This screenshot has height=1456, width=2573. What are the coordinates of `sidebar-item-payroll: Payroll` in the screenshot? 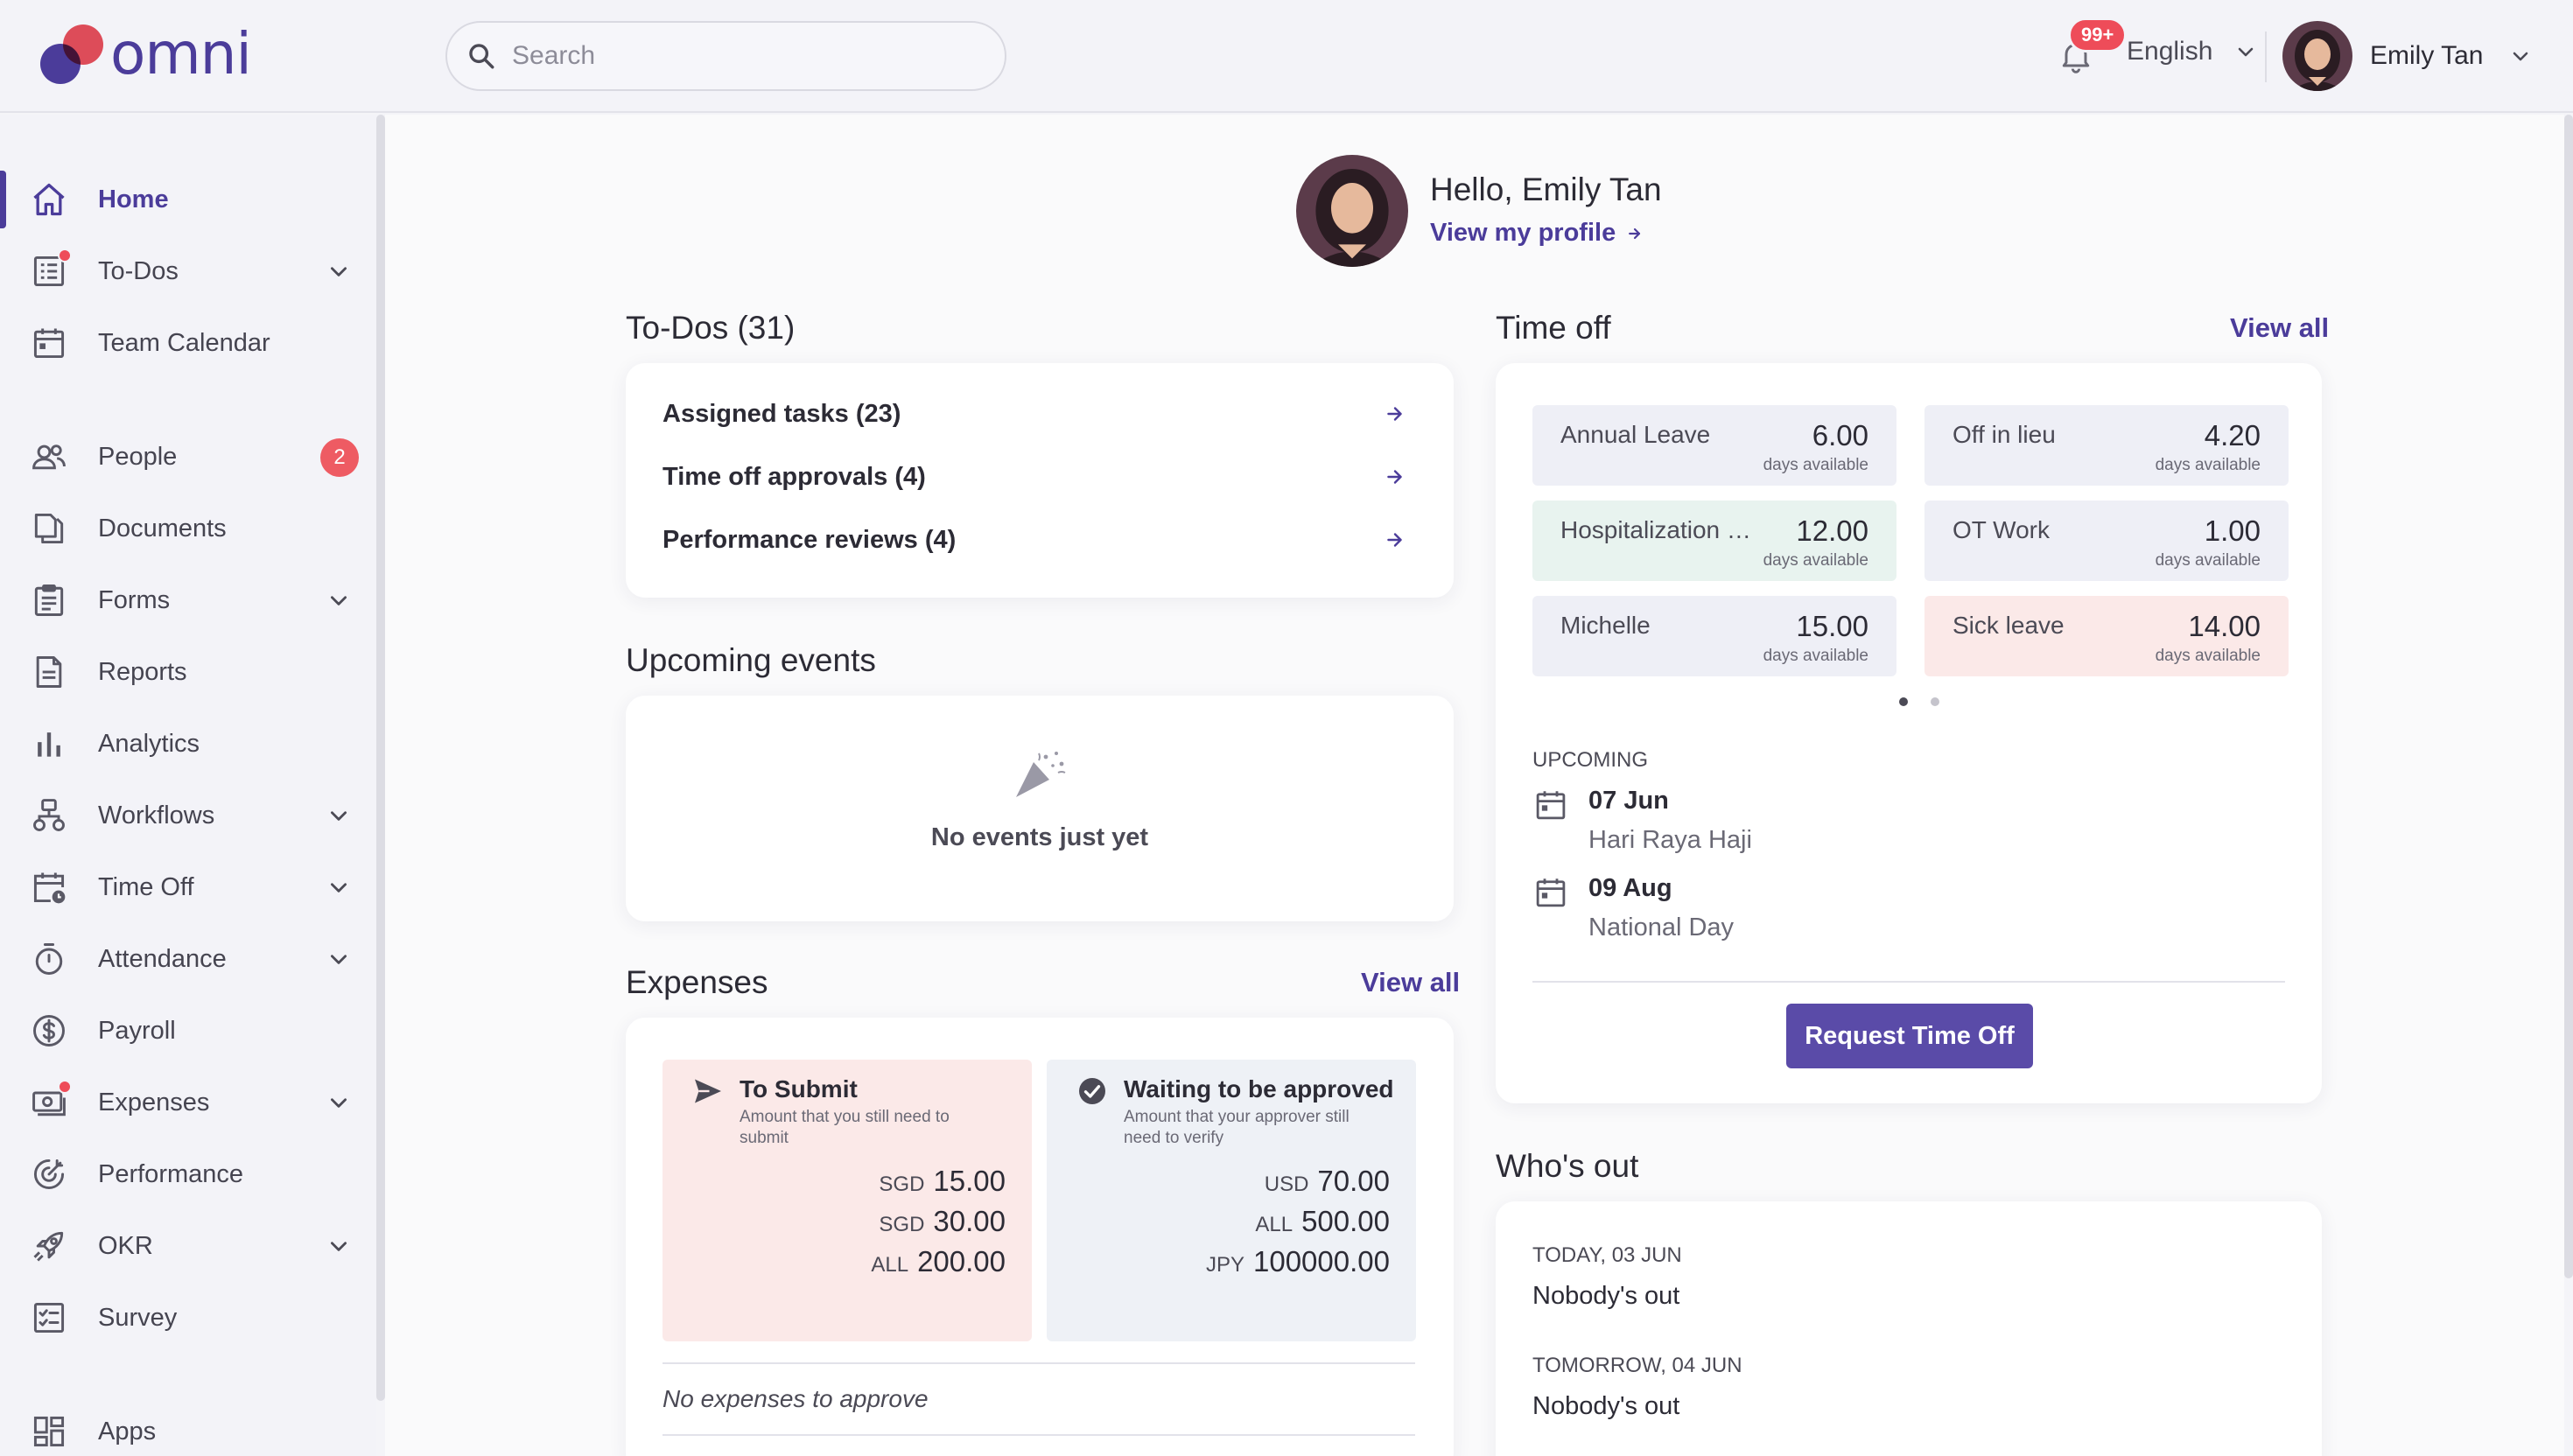 It's located at (188, 1031).